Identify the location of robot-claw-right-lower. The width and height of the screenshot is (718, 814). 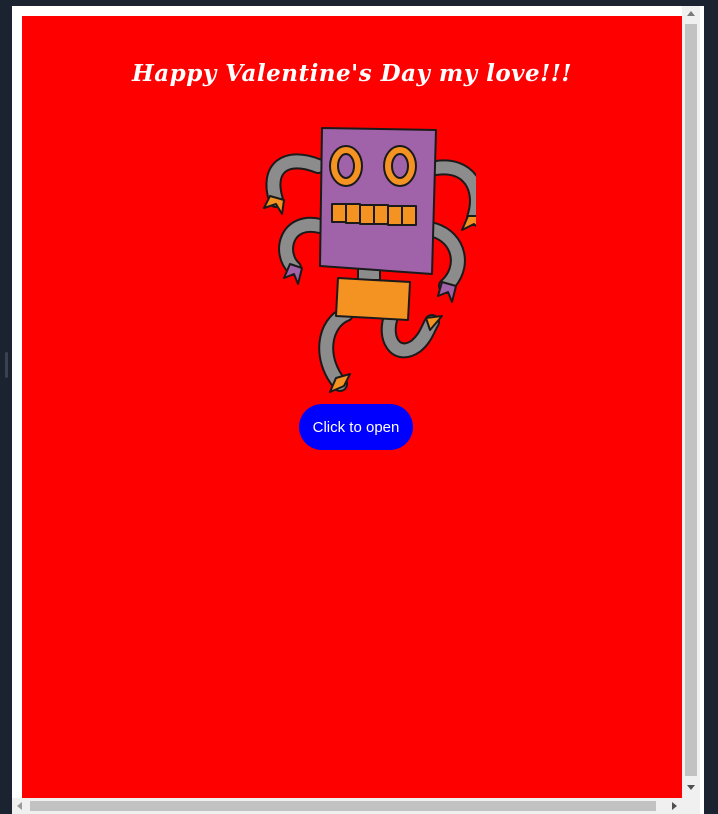
(447, 292).